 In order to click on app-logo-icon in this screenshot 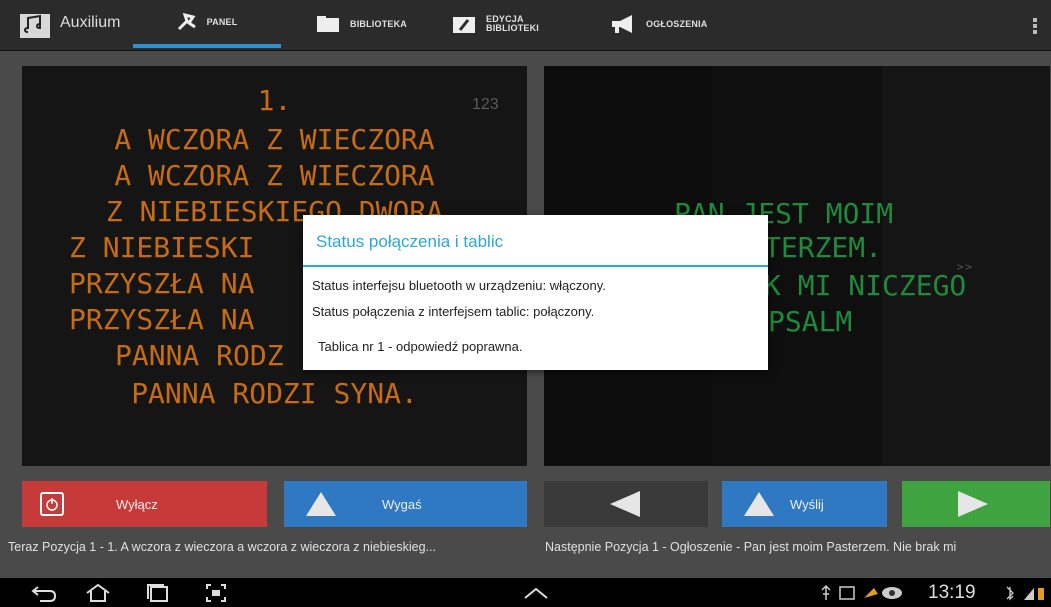, I will do `click(35, 26)`.